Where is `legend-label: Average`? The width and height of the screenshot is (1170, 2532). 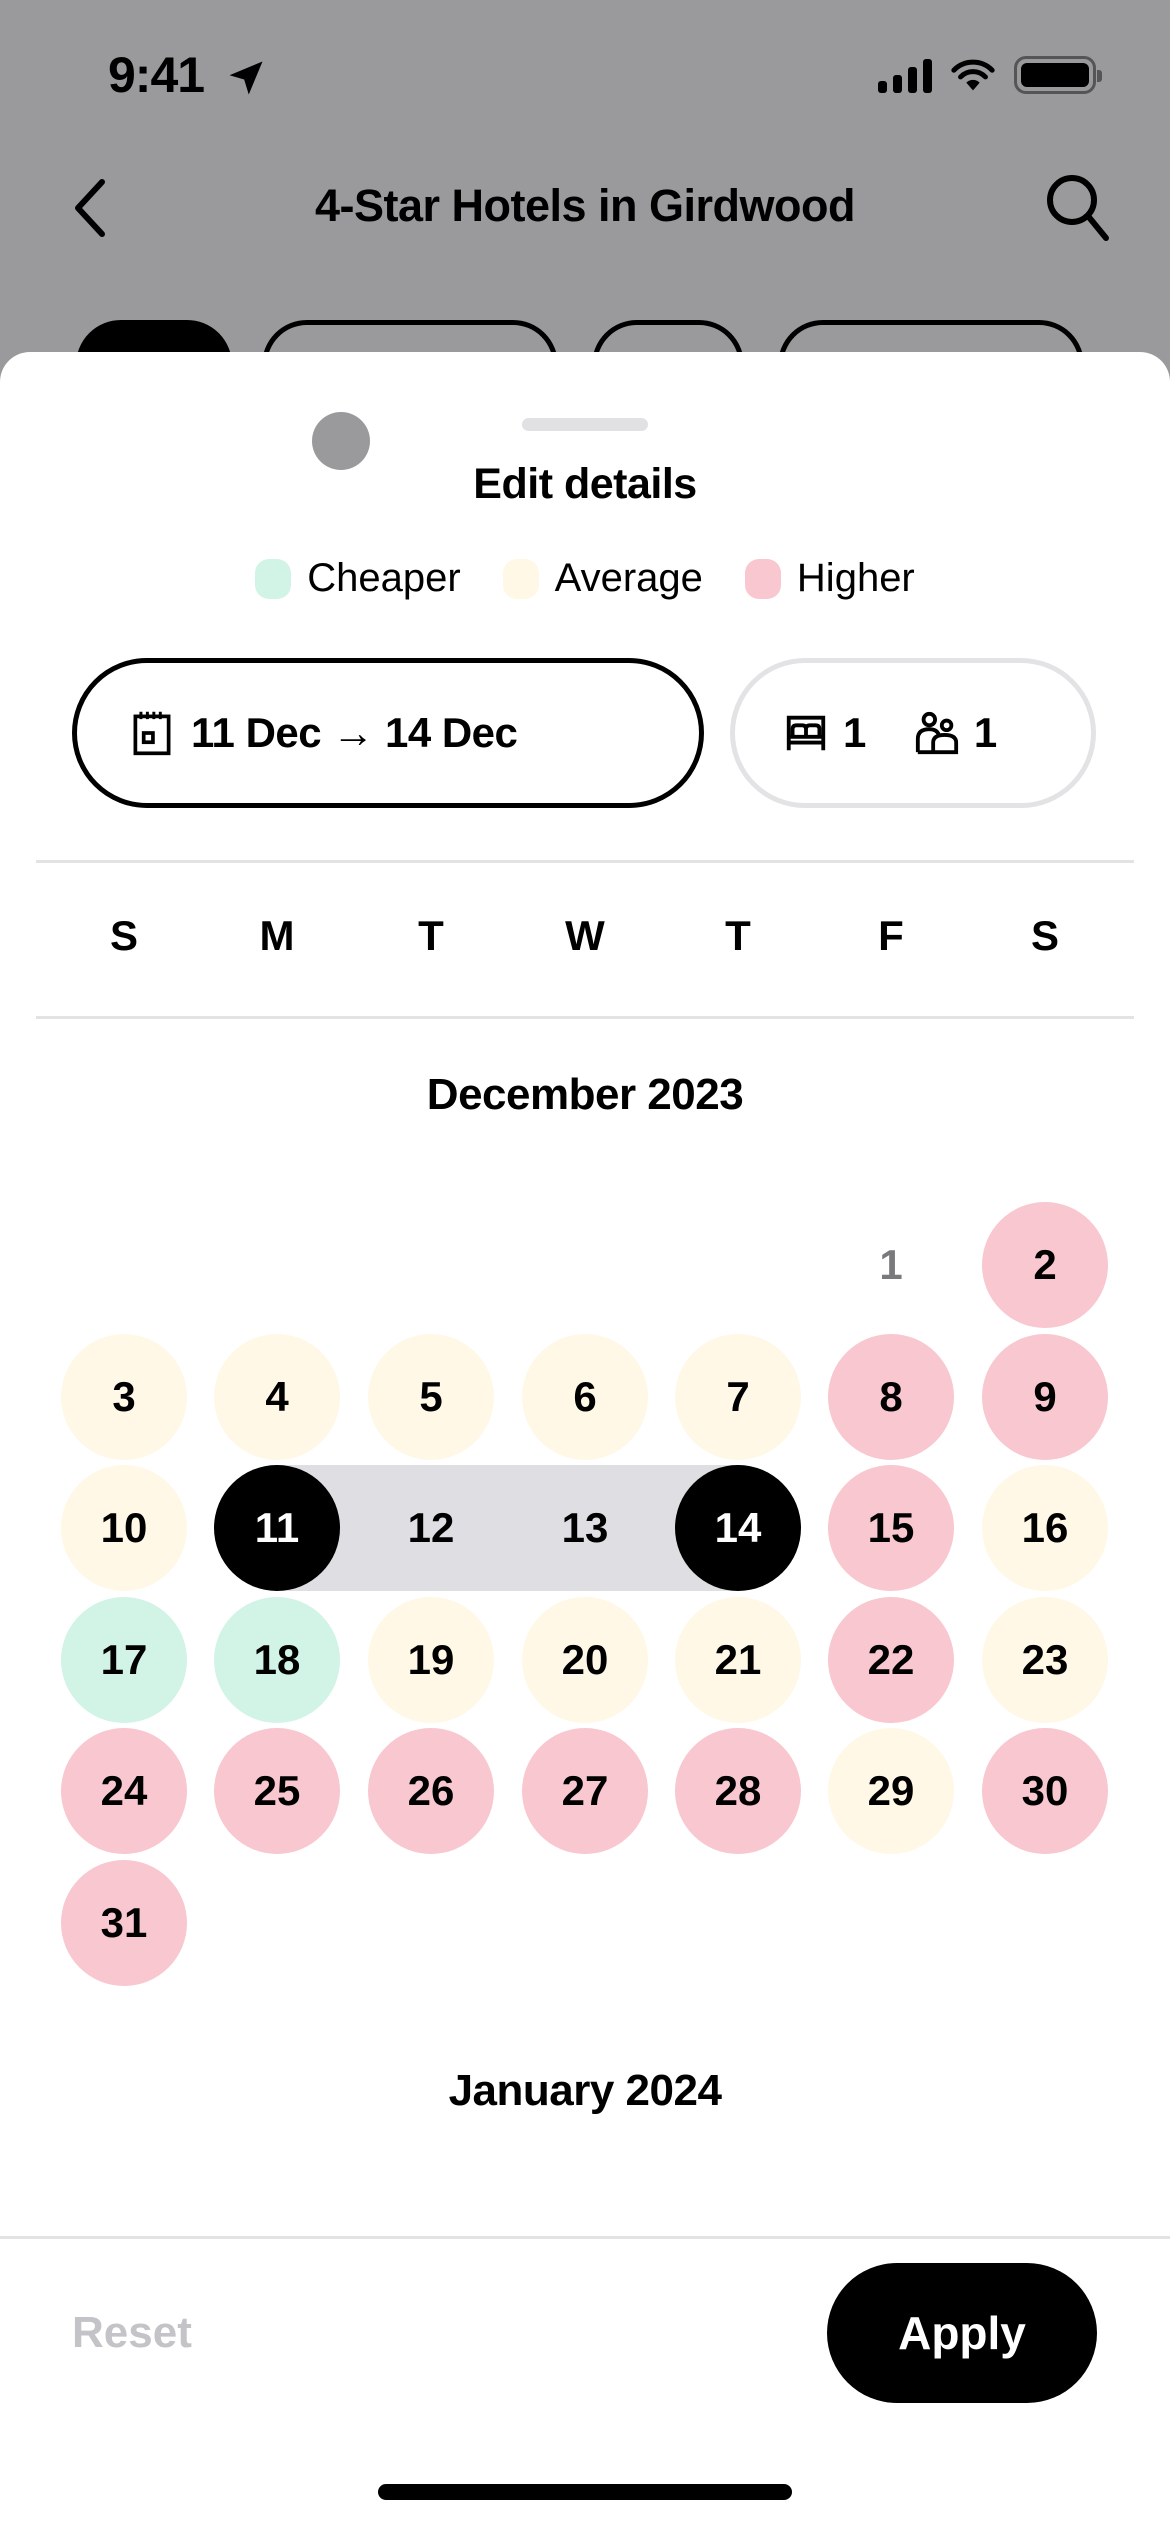
legend-label: Average is located at coordinates (628, 578).